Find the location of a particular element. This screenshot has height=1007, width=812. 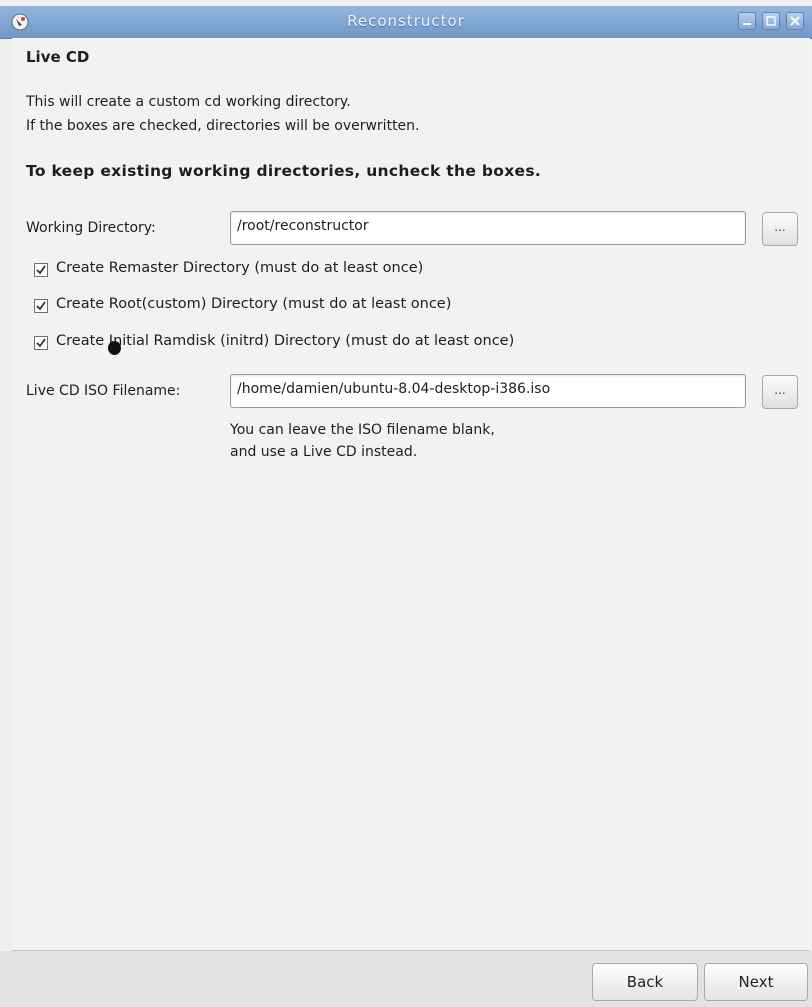

next-button: Next is located at coordinates (756, 982).